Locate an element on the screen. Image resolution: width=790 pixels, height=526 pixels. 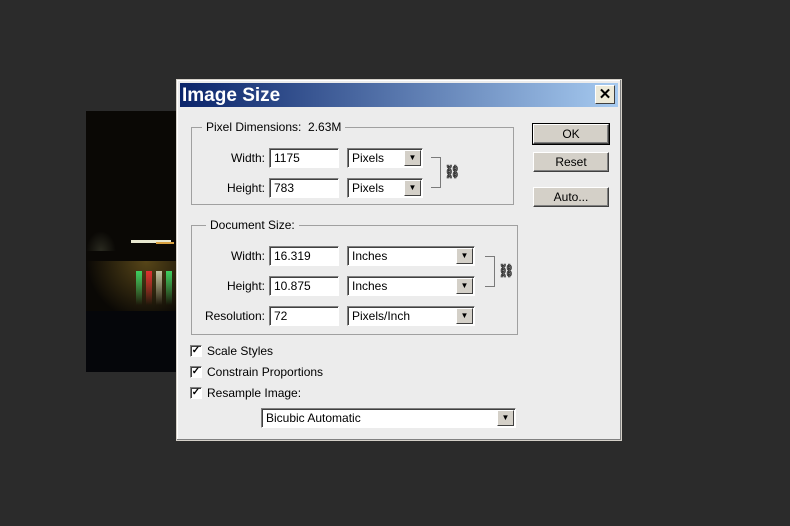
resample-image-checkbox: ✓ is located at coordinates (196, 393).